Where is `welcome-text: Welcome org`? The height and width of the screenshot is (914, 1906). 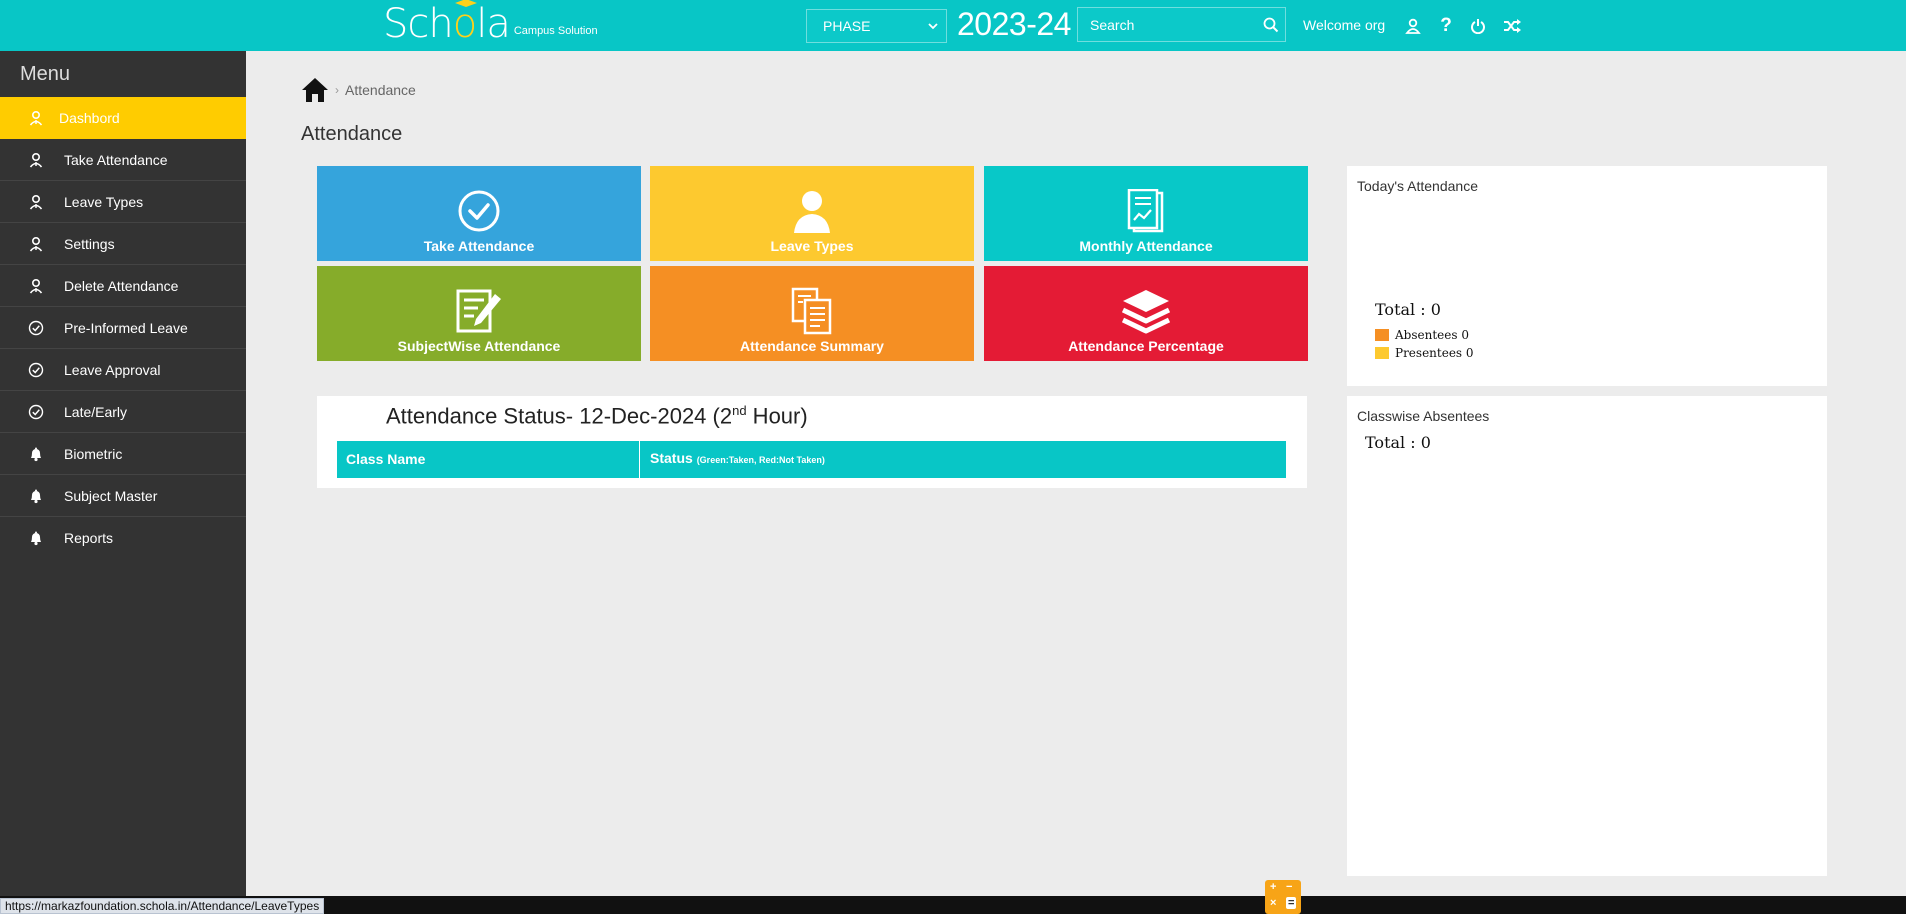
welcome-text: Welcome org is located at coordinates (1344, 25).